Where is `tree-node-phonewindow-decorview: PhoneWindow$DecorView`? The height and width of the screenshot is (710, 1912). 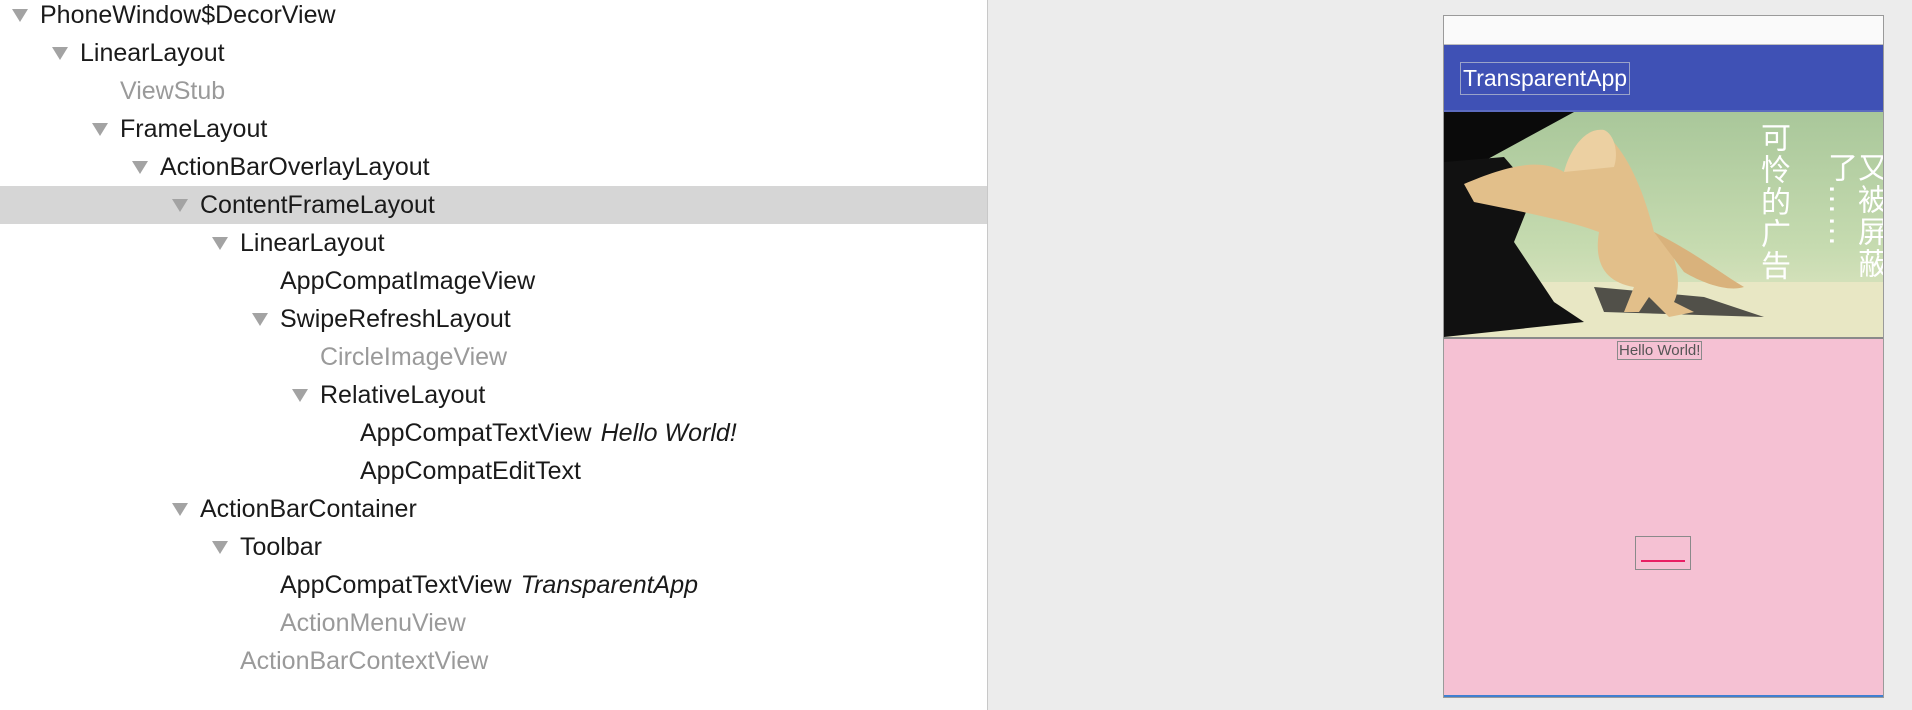 tree-node-phonewindow-decorview: PhoneWindow$DecorView is located at coordinates (493, 17).